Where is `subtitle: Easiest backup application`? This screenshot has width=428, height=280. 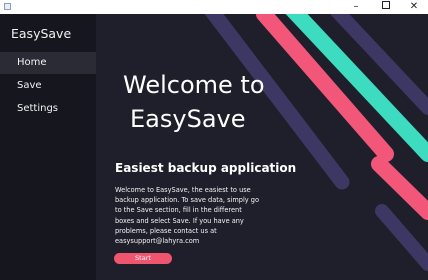
subtitle: Easiest backup application is located at coordinates (206, 168).